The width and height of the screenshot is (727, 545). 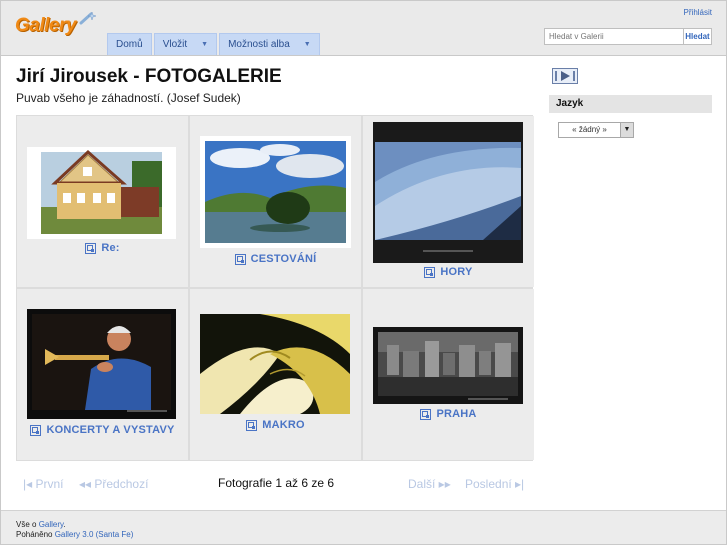 What do you see at coordinates (64, 524) in the screenshot?
I see `footer-about-suffix: .` at bounding box center [64, 524].